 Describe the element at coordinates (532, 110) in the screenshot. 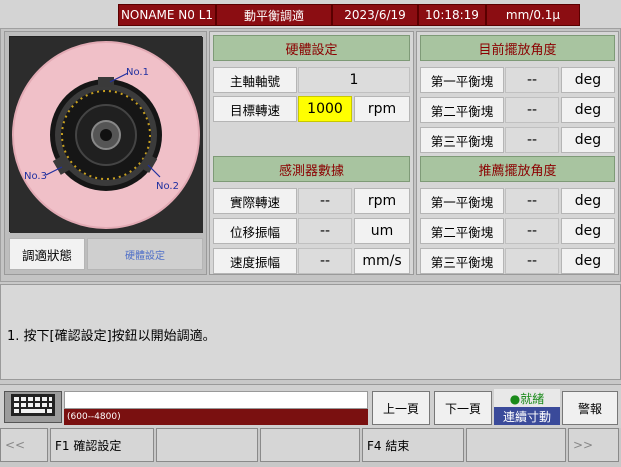

I see `current-weight2-value: --` at that location.